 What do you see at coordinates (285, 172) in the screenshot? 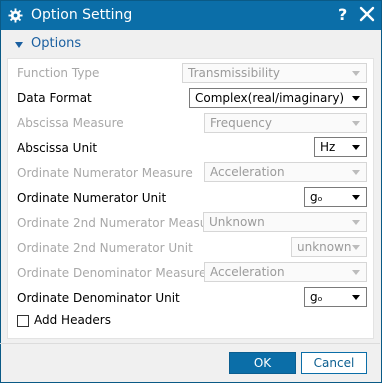
I see `ordinate-numerator-measure-select: Acceleration` at bounding box center [285, 172].